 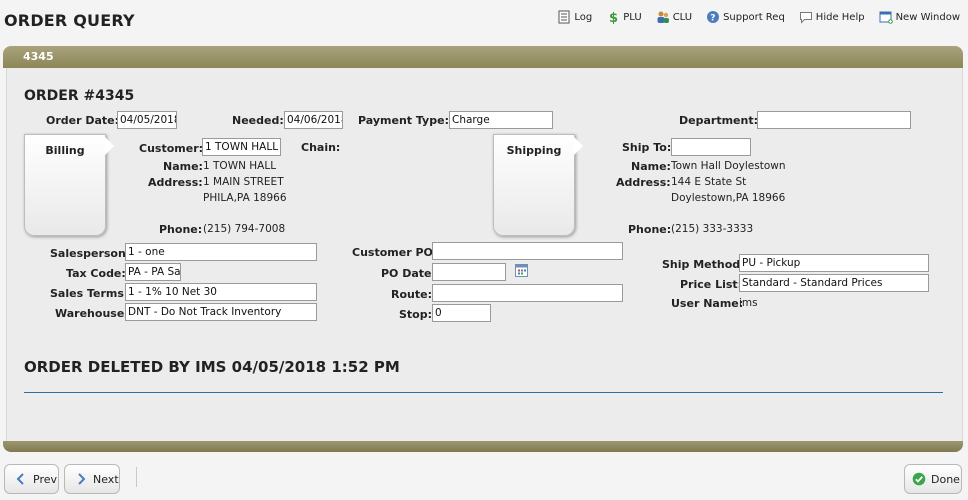 What do you see at coordinates (527, 293) in the screenshot?
I see `route-field` at bounding box center [527, 293].